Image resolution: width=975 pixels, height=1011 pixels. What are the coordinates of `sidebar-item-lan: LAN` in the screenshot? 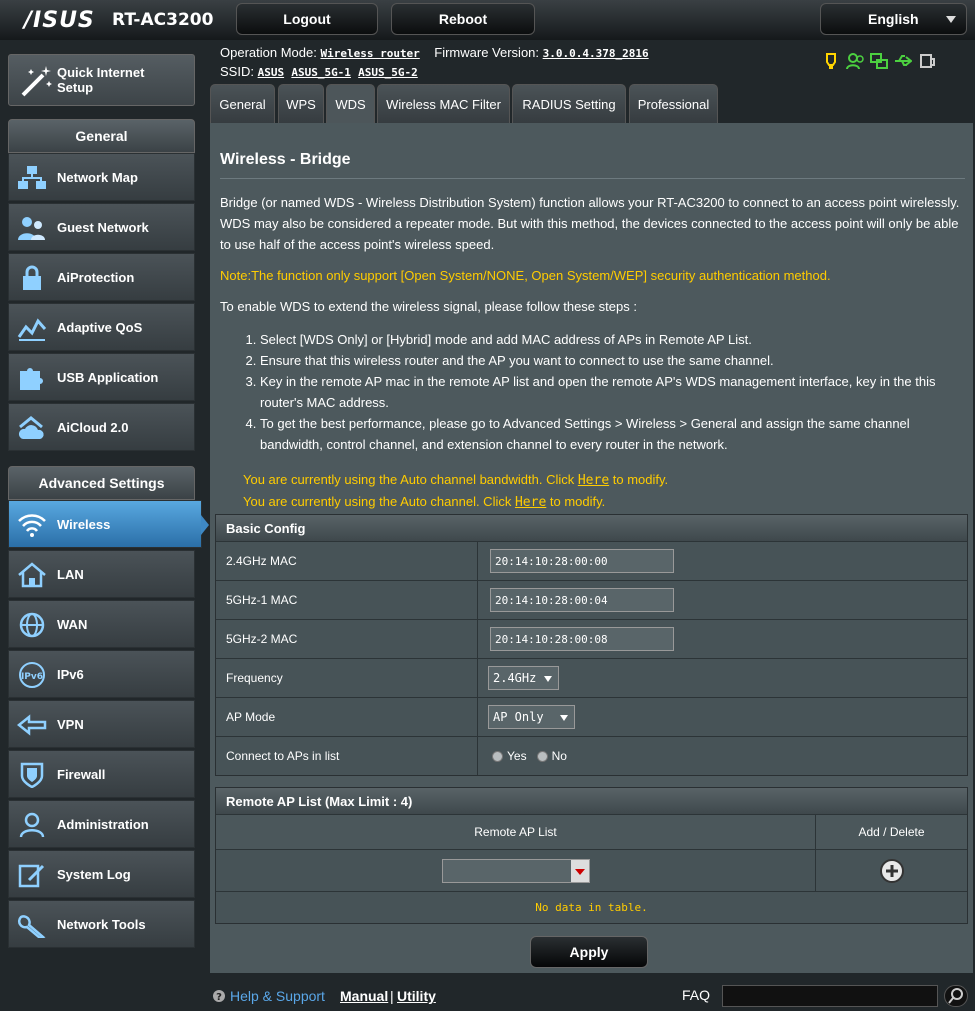 It's located at (101, 574).